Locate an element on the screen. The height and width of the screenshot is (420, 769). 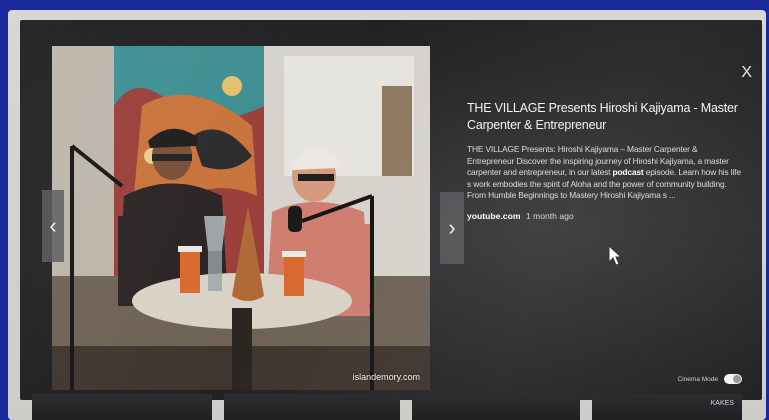
close-button: X is located at coordinates (746, 73).